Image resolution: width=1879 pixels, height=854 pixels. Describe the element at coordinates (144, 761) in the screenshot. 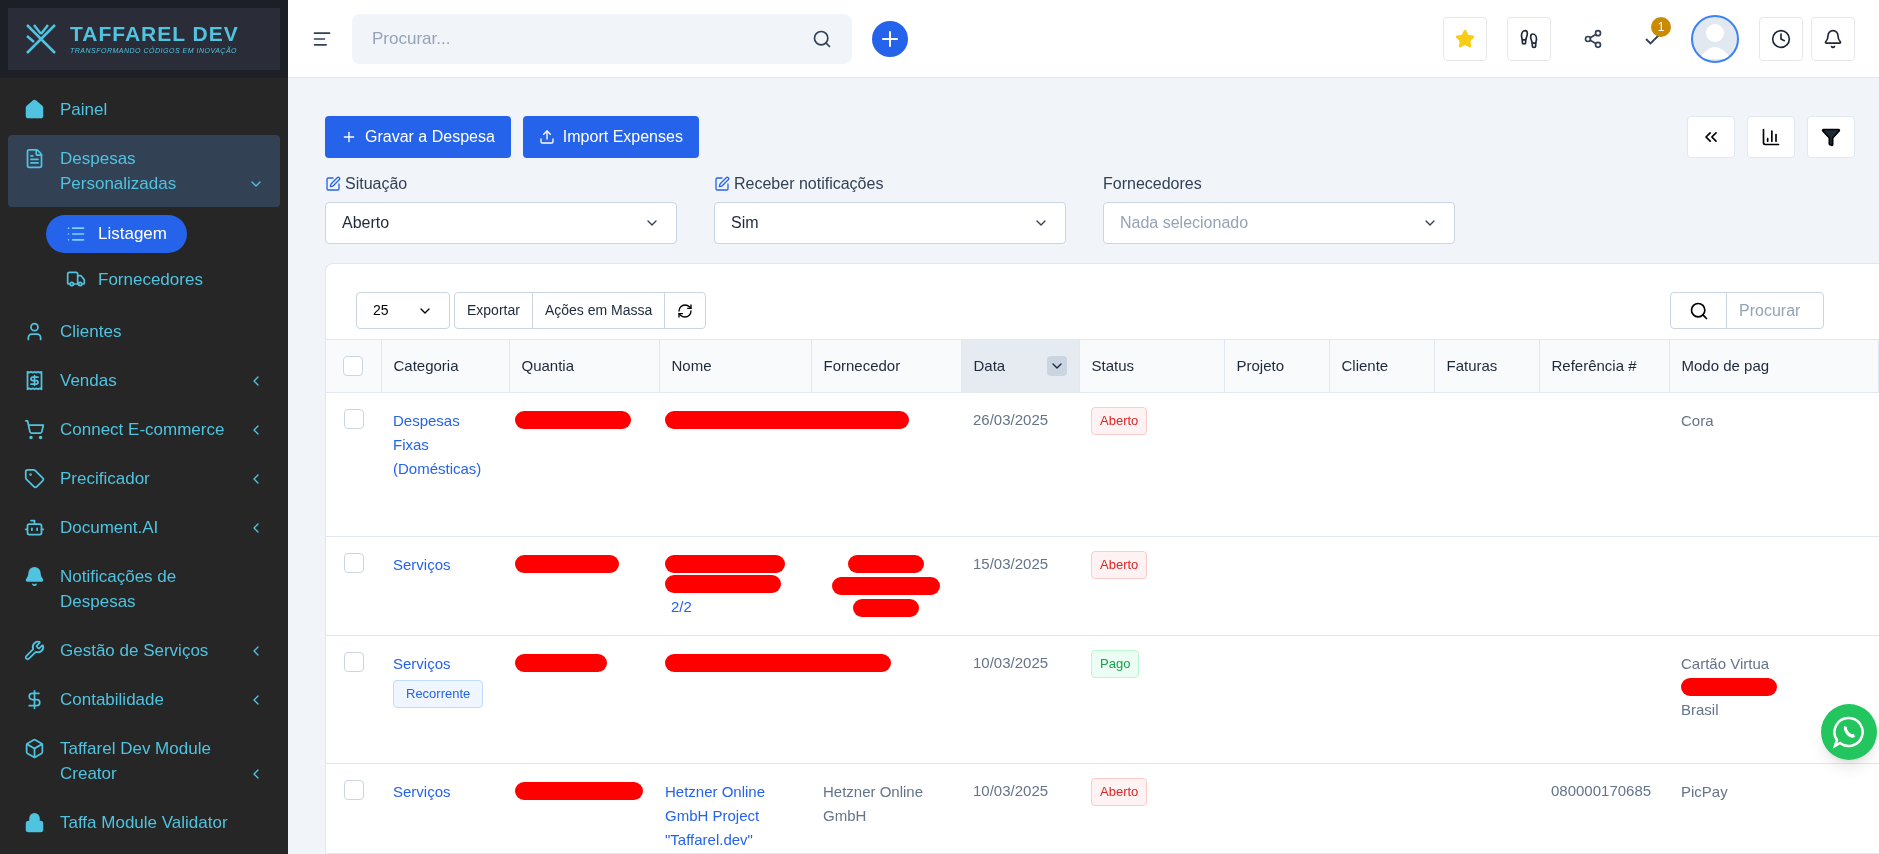

I see `sidebar-item: Taffarel Dev Module Creator` at that location.